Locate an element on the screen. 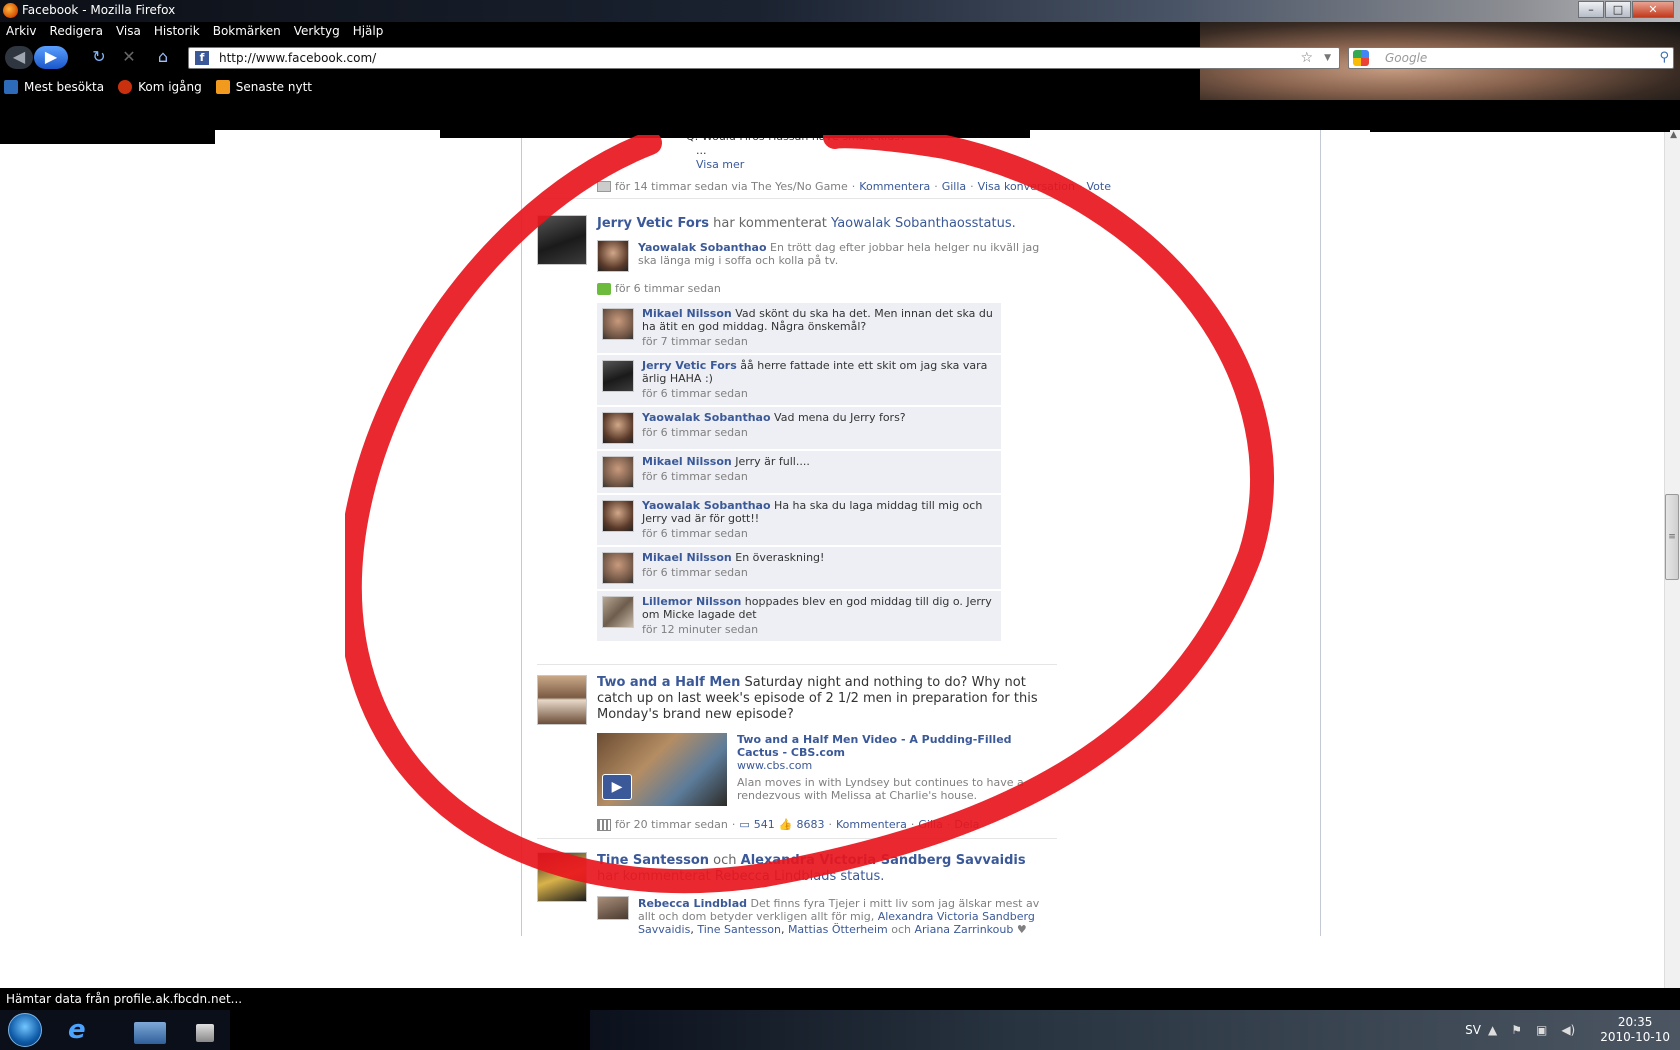 The image size is (1680, 1050). menu-visa: Visa is located at coordinates (129, 32).